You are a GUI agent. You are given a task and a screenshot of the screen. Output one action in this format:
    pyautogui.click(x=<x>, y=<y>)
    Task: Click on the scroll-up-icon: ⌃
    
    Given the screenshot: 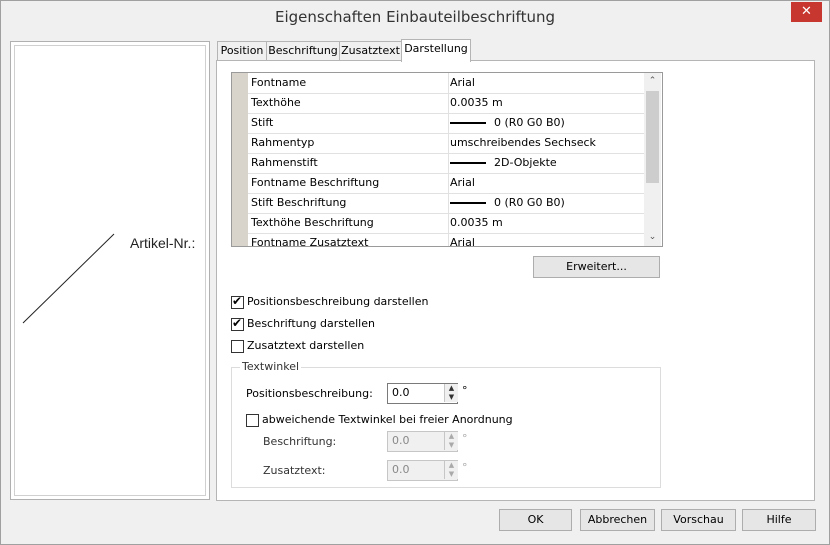 What is the action you would take?
    pyautogui.click(x=652, y=81)
    